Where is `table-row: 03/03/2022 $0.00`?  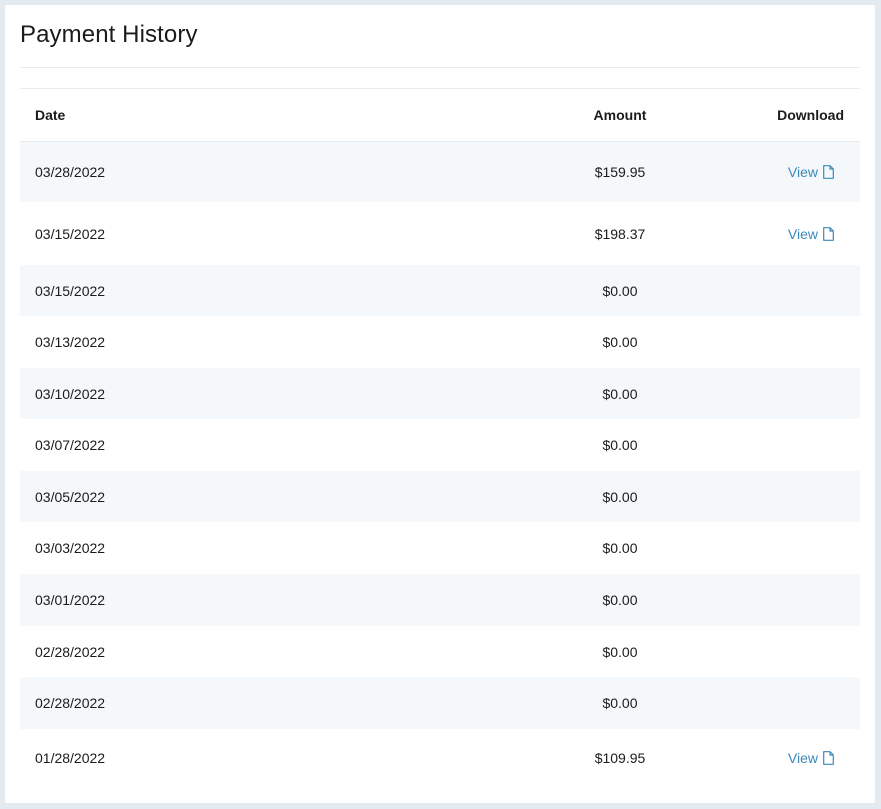
table-row: 03/03/2022 $0.00 is located at coordinates (440, 548).